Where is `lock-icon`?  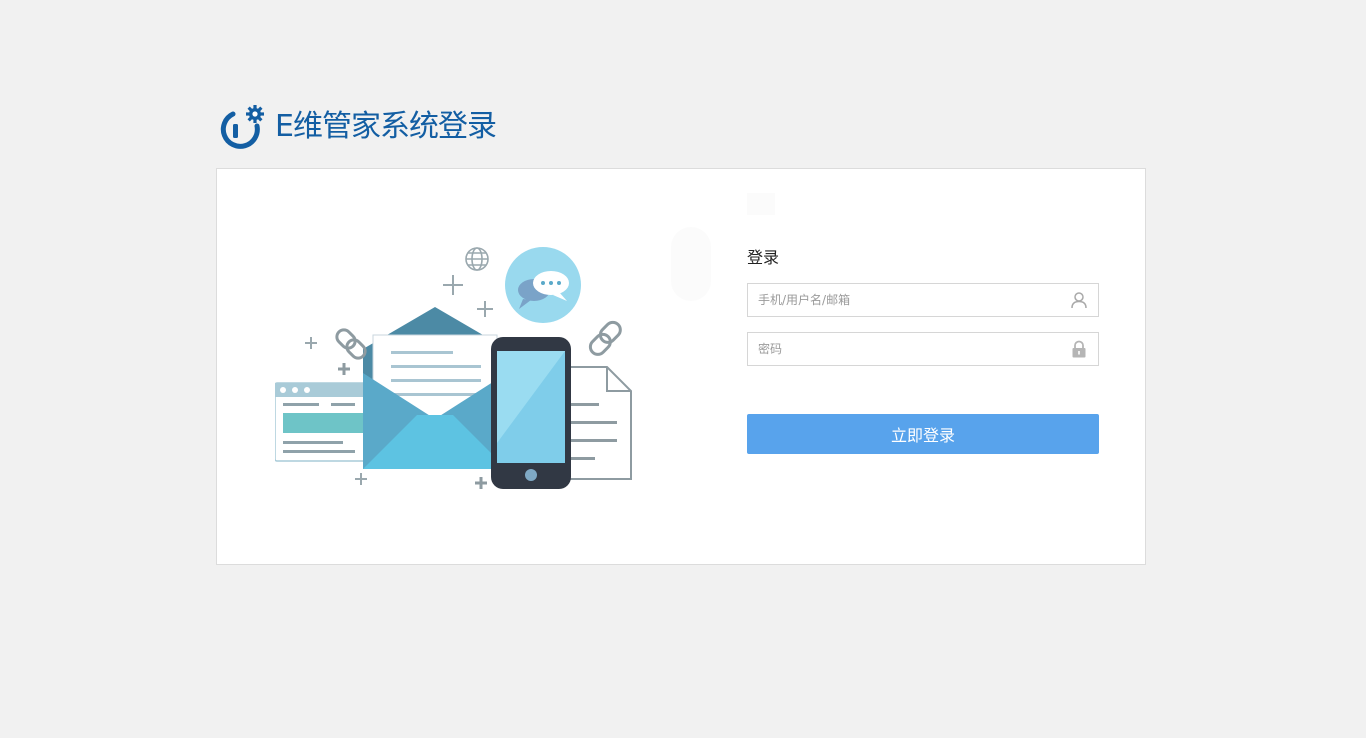 lock-icon is located at coordinates (1079, 349).